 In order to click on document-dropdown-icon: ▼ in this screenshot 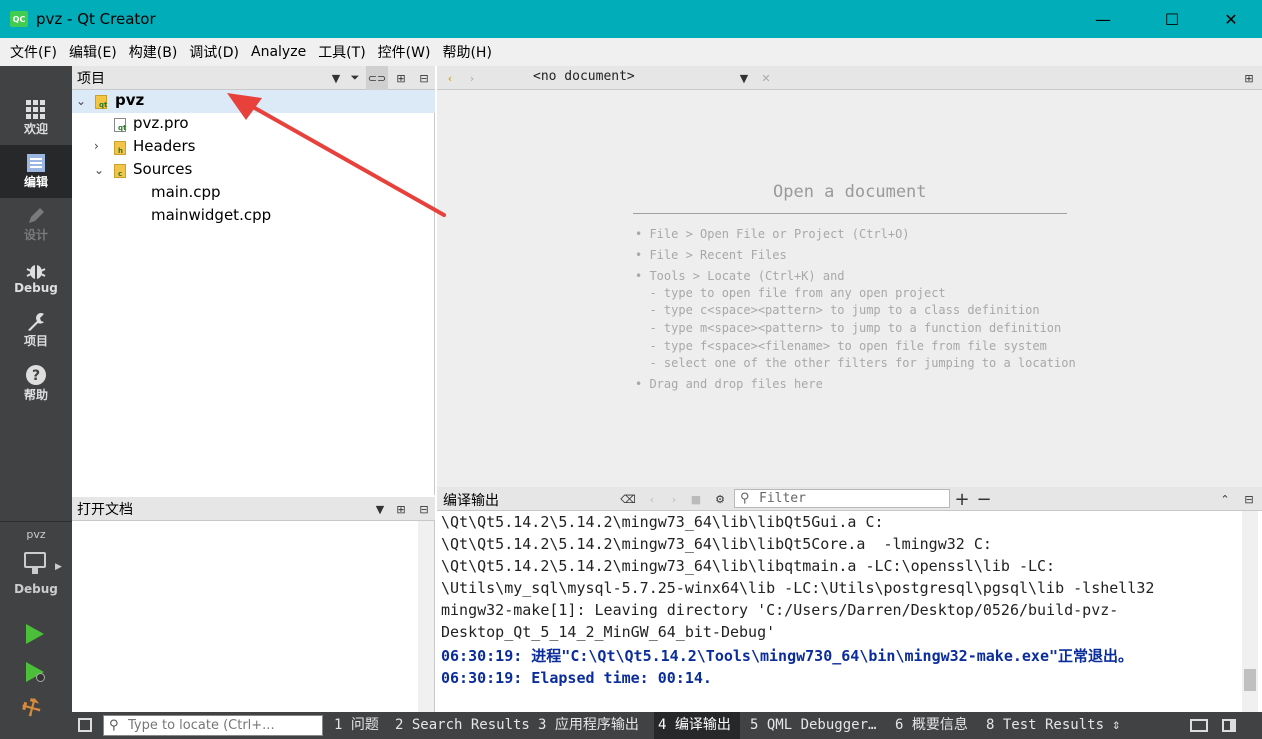, I will do `click(744, 78)`.